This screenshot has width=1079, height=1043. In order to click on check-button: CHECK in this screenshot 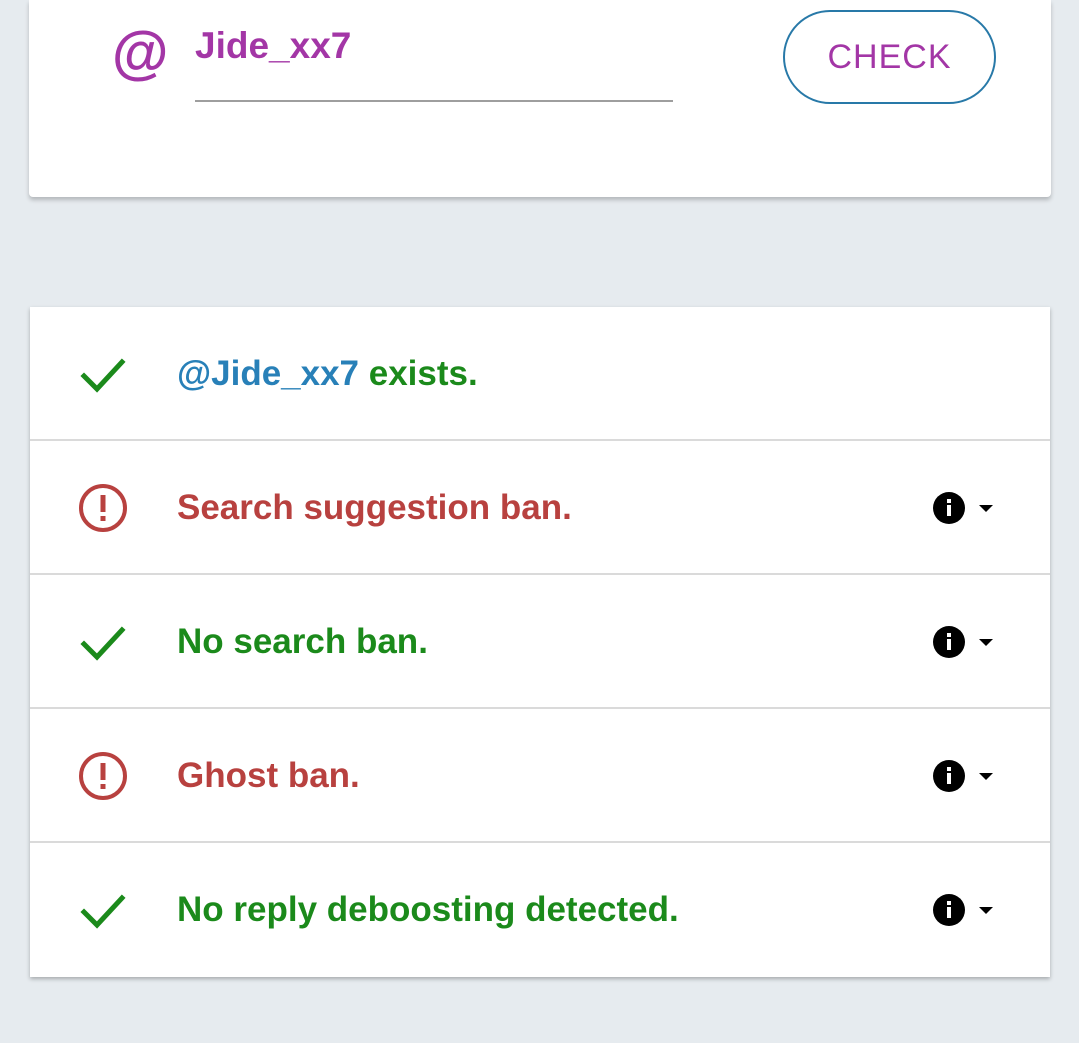, I will do `click(889, 57)`.